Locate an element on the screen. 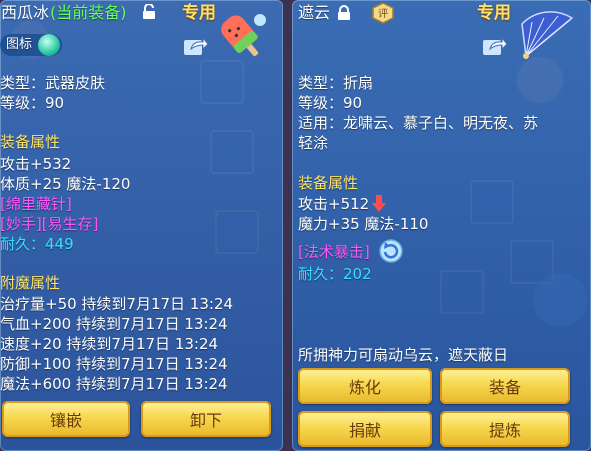 The image size is (591, 451). extract-button: 提炼 is located at coordinates (505, 429).